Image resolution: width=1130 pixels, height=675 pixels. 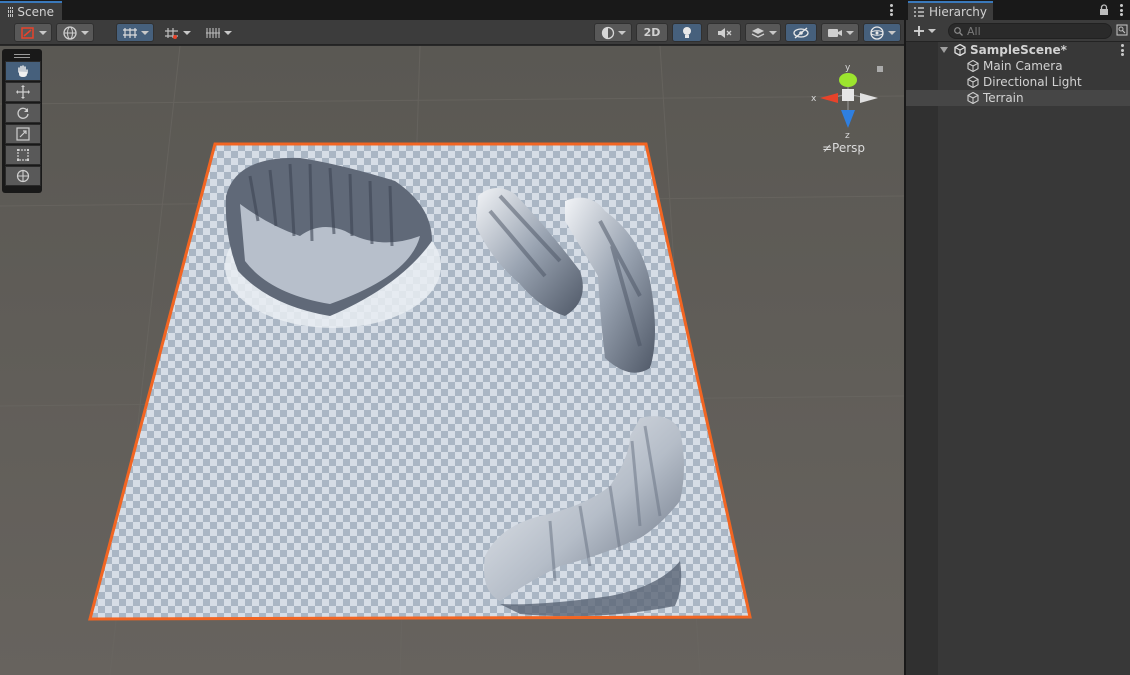 I want to click on globe-icon, so click(x=69, y=32).